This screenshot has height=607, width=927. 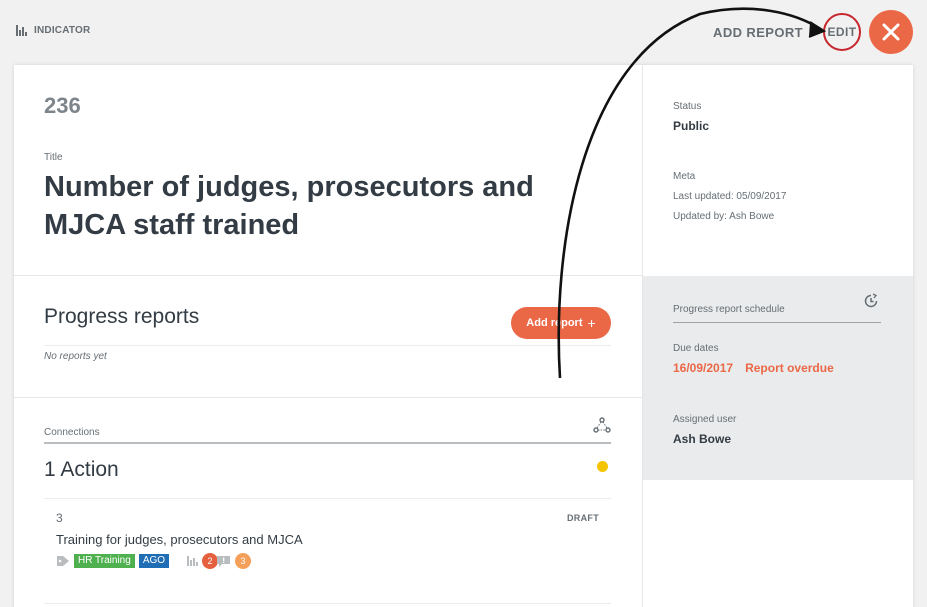 What do you see at coordinates (691, 126) in the screenshot?
I see `status-value: Public` at bounding box center [691, 126].